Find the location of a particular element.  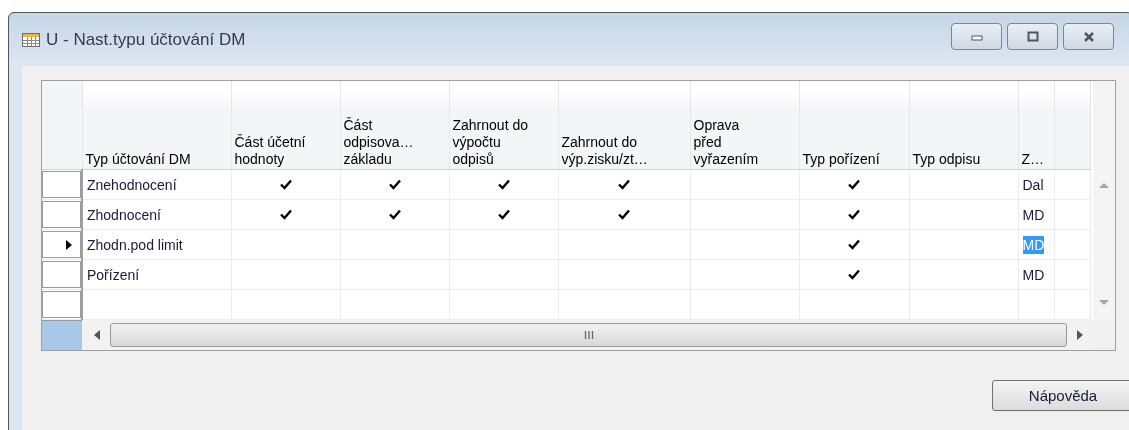

close-button is located at coordinates (1088, 36).